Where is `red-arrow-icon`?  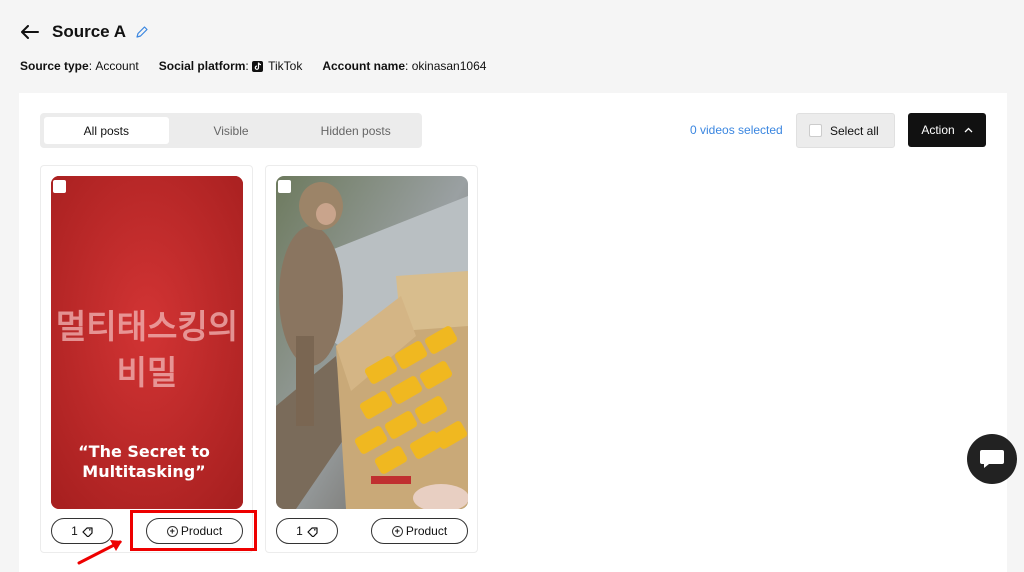
red-arrow-icon is located at coordinates (101, 553).